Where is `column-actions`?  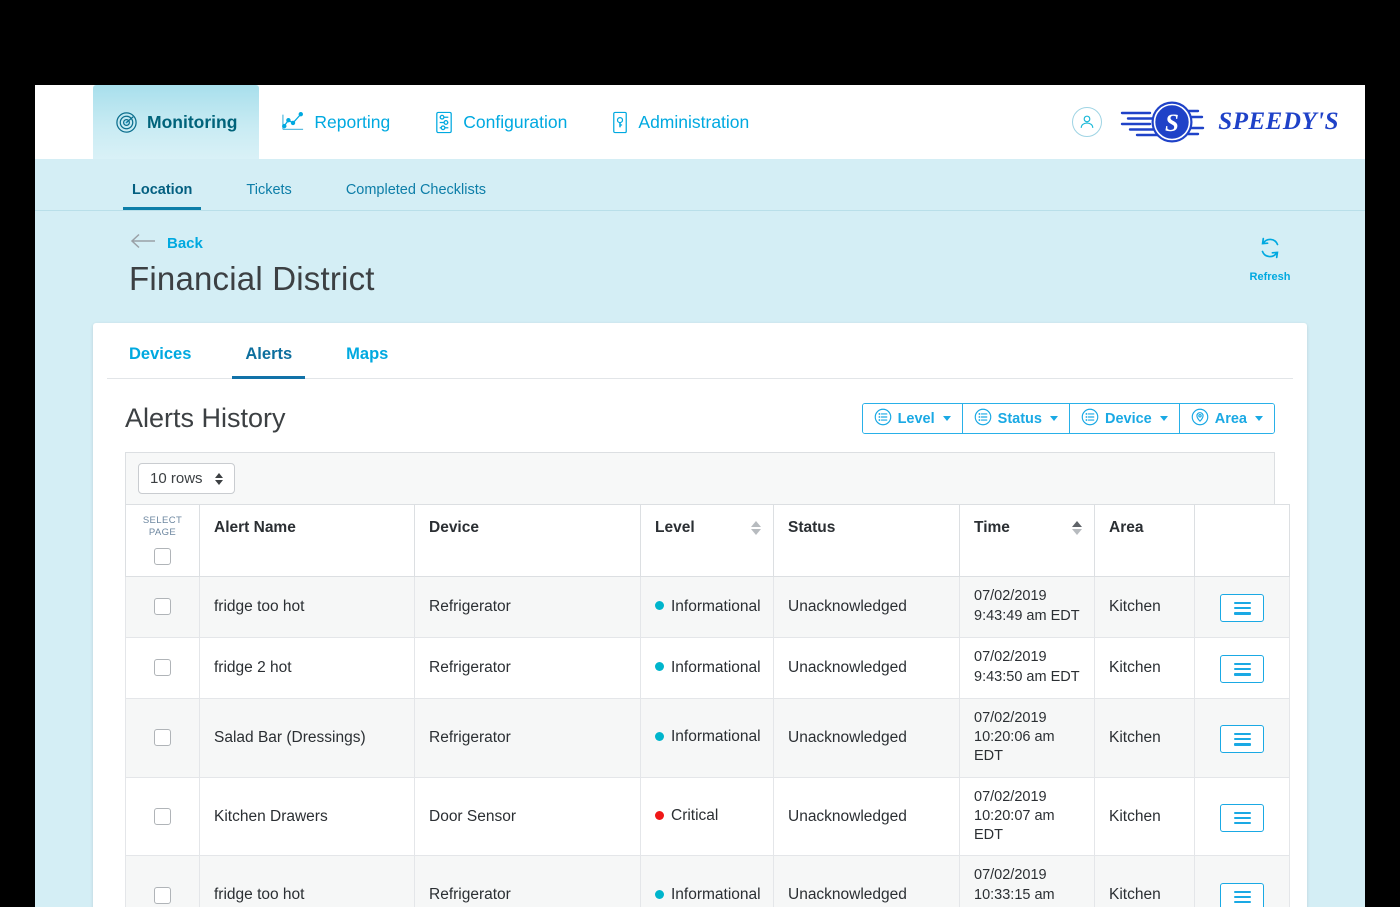
column-actions is located at coordinates (1242, 540).